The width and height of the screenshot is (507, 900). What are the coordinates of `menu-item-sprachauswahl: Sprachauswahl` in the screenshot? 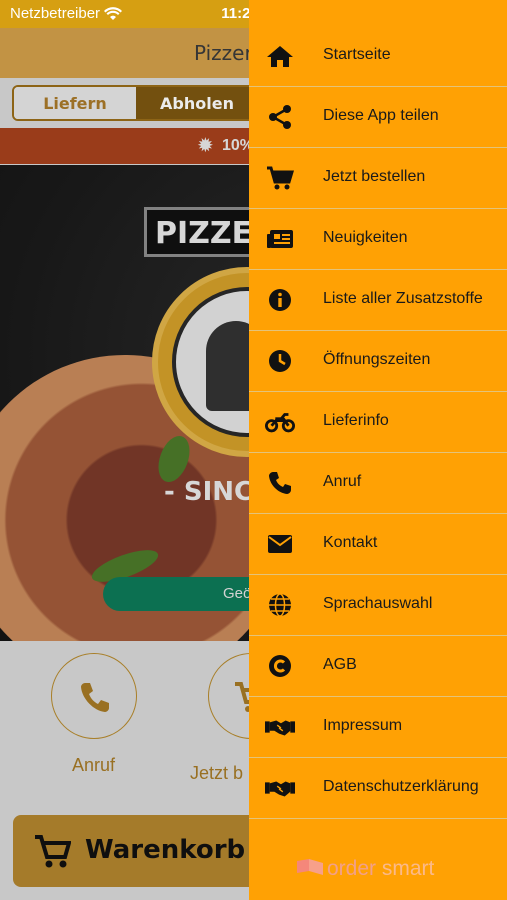 It's located at (378, 605).